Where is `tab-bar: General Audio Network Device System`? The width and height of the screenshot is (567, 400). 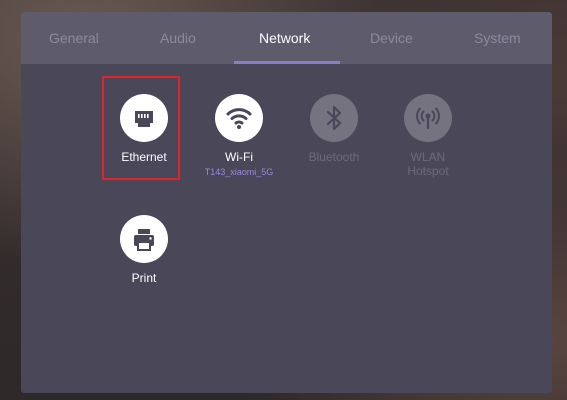
tab-bar: General Audio Network Device System is located at coordinates (286, 38).